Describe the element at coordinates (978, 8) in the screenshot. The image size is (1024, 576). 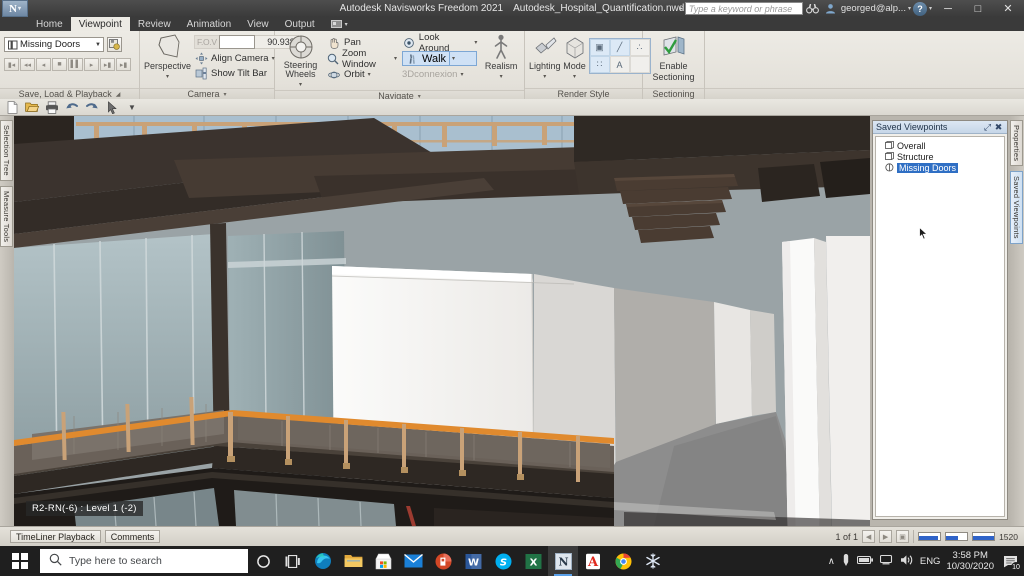
I see `maximize-button: □` at that location.